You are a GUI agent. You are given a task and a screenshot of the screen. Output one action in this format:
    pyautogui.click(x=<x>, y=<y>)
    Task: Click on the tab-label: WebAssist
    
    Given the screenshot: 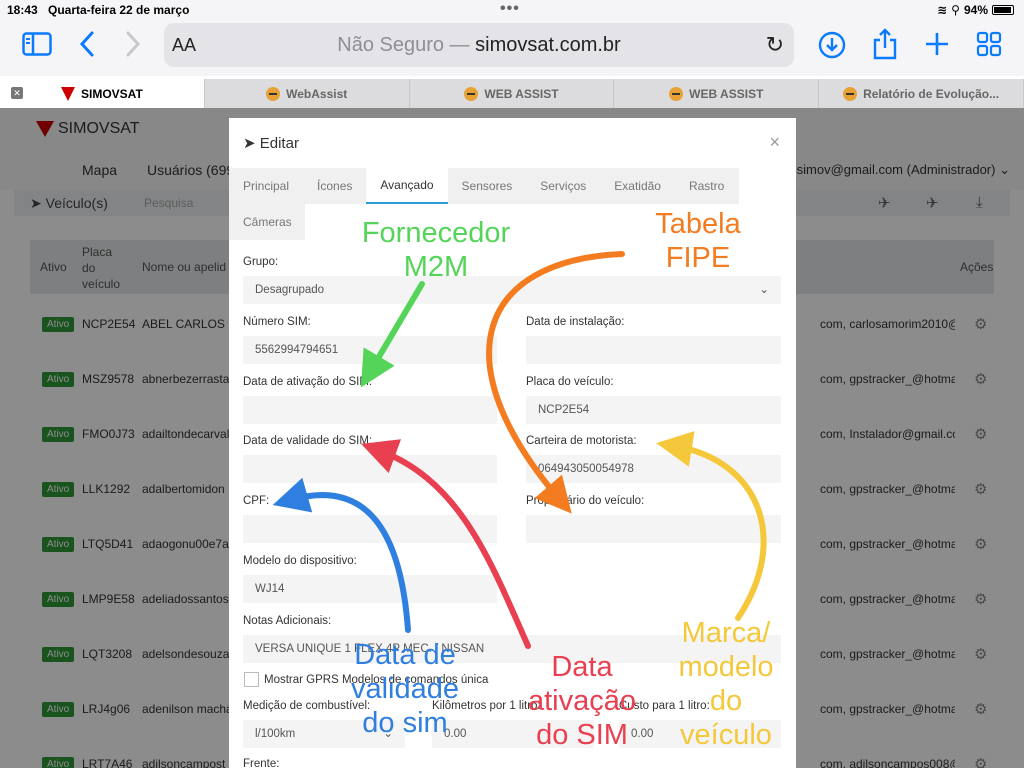 What is the action you would take?
    pyautogui.click(x=317, y=93)
    